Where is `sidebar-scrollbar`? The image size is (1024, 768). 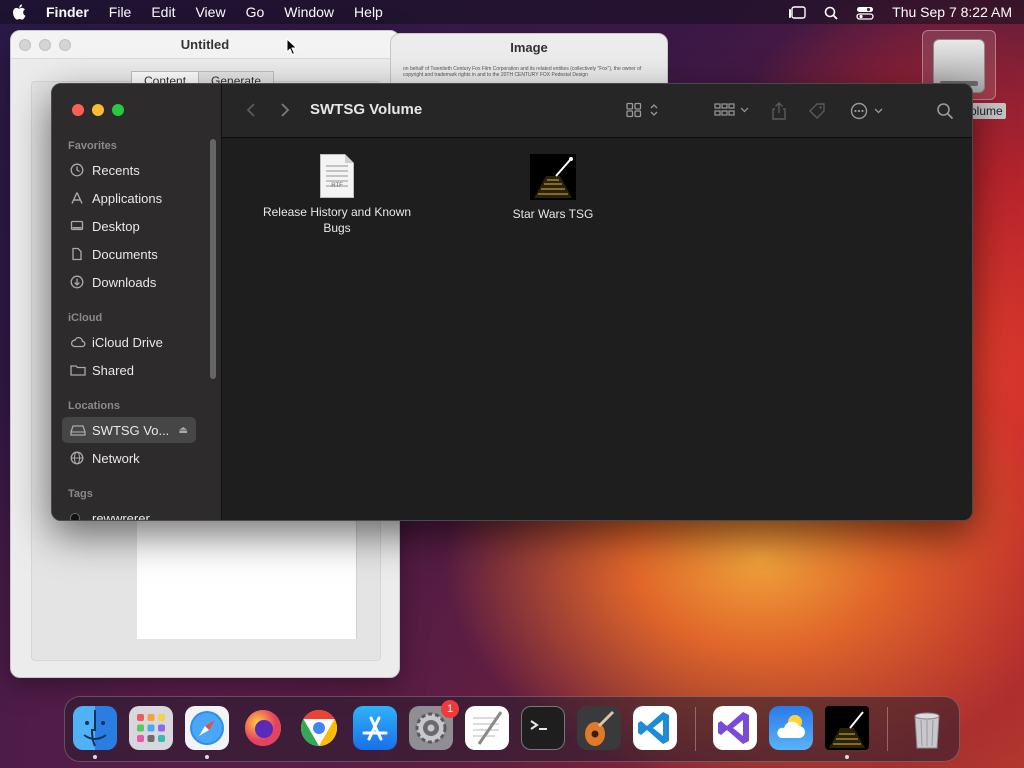
sidebar-scrollbar is located at coordinates (213, 259).